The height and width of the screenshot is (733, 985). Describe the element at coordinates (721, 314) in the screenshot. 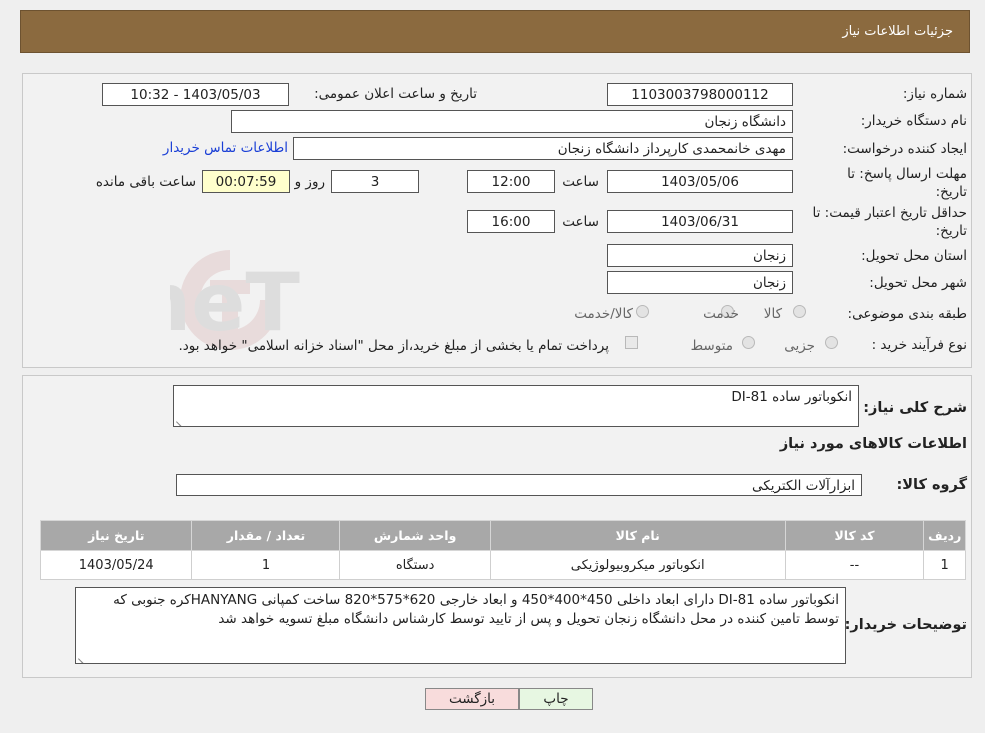

I see `category-service-label: خدمت` at that location.